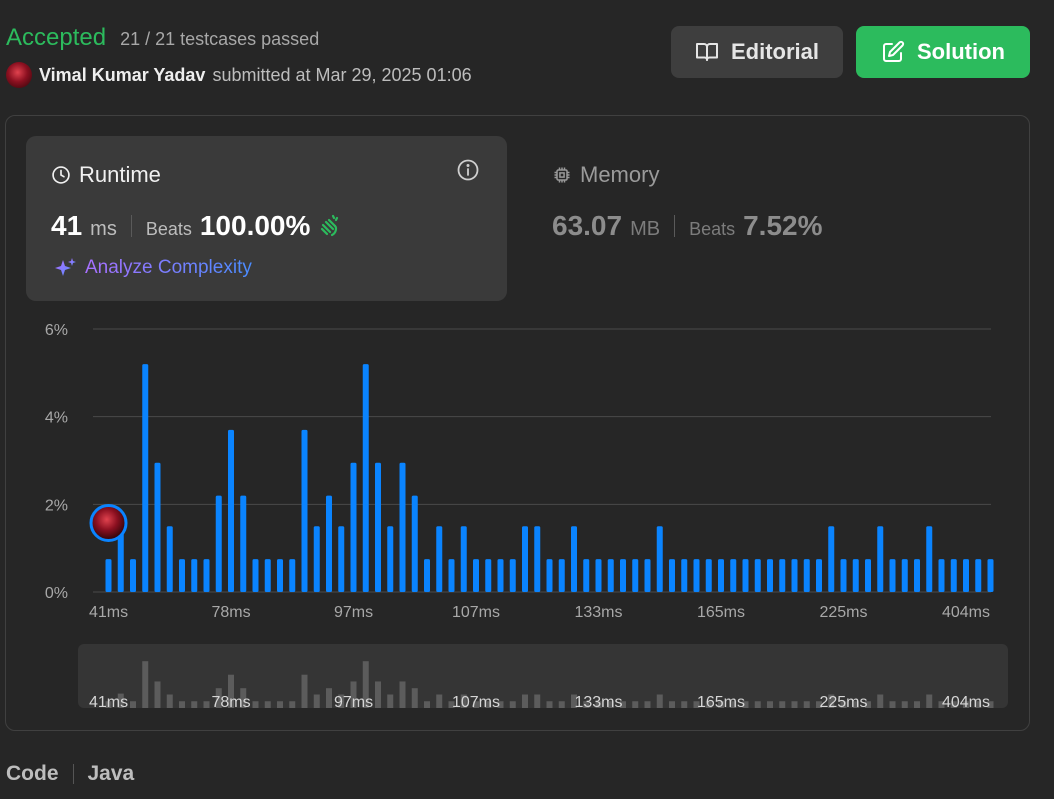 The width and height of the screenshot is (1054, 799). Describe the element at coordinates (645, 229) in the screenshot. I see `memory-unit: MB` at that location.